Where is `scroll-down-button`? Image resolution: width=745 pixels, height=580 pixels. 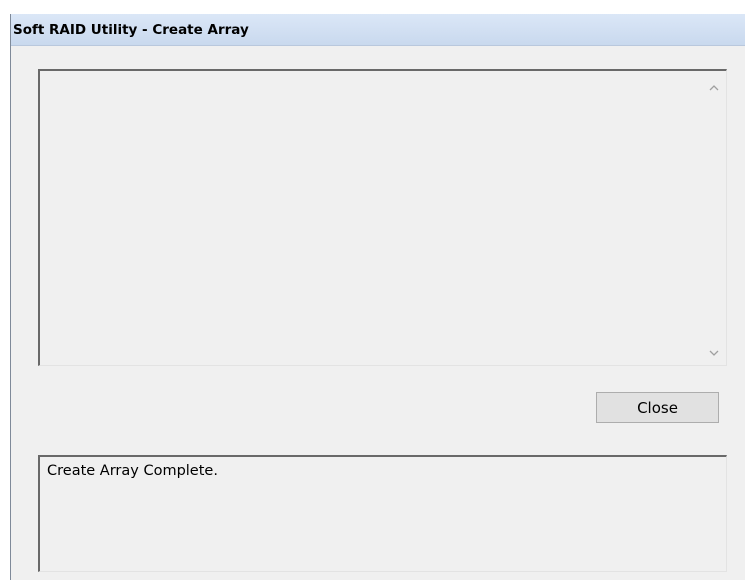 scroll-down-button is located at coordinates (714, 351).